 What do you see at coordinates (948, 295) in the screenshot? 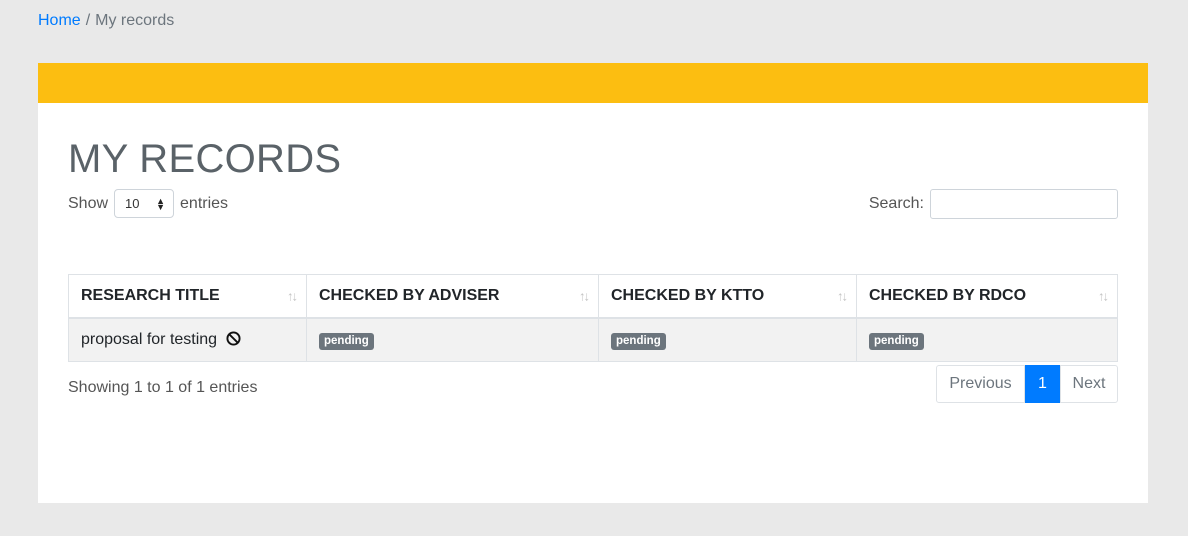
I see `column-header-label: CHECKED BY RDCO` at bounding box center [948, 295].